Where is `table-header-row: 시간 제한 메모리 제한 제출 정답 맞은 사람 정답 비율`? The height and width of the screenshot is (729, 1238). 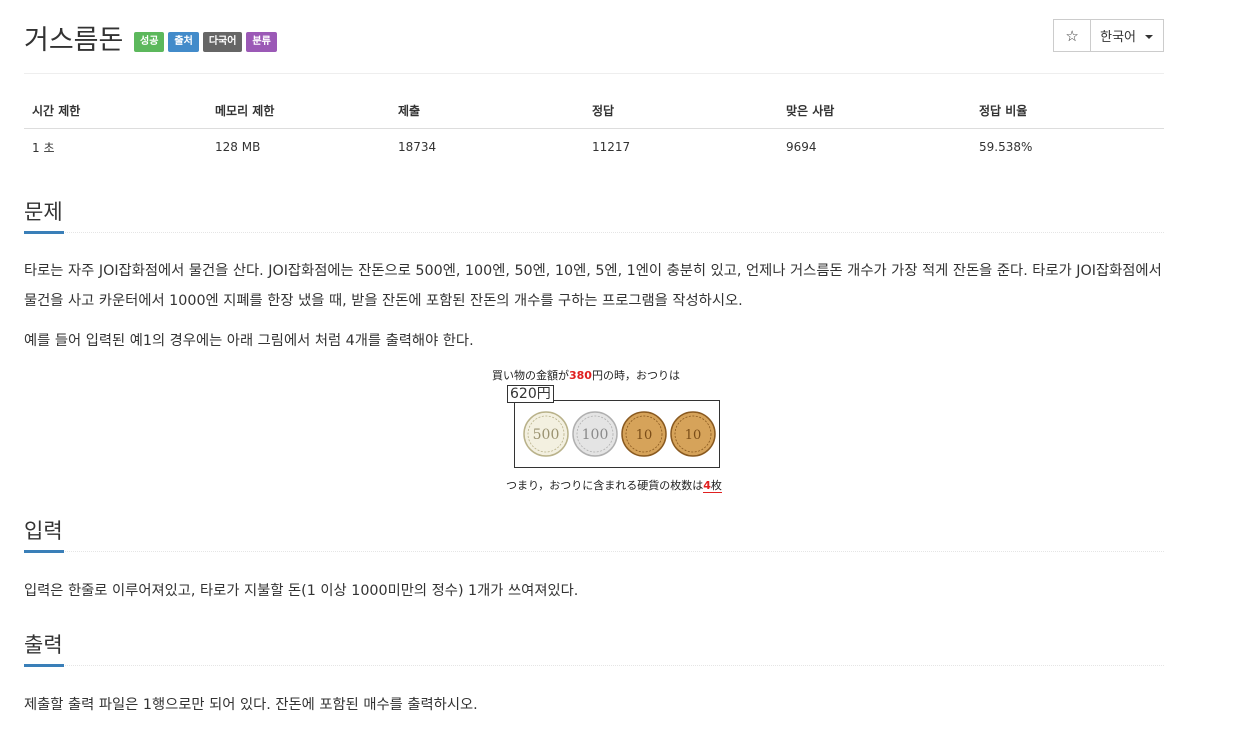
table-header-row: 시간 제한 메모리 제한 제출 정답 맞은 사람 정답 비율 is located at coordinates (594, 110).